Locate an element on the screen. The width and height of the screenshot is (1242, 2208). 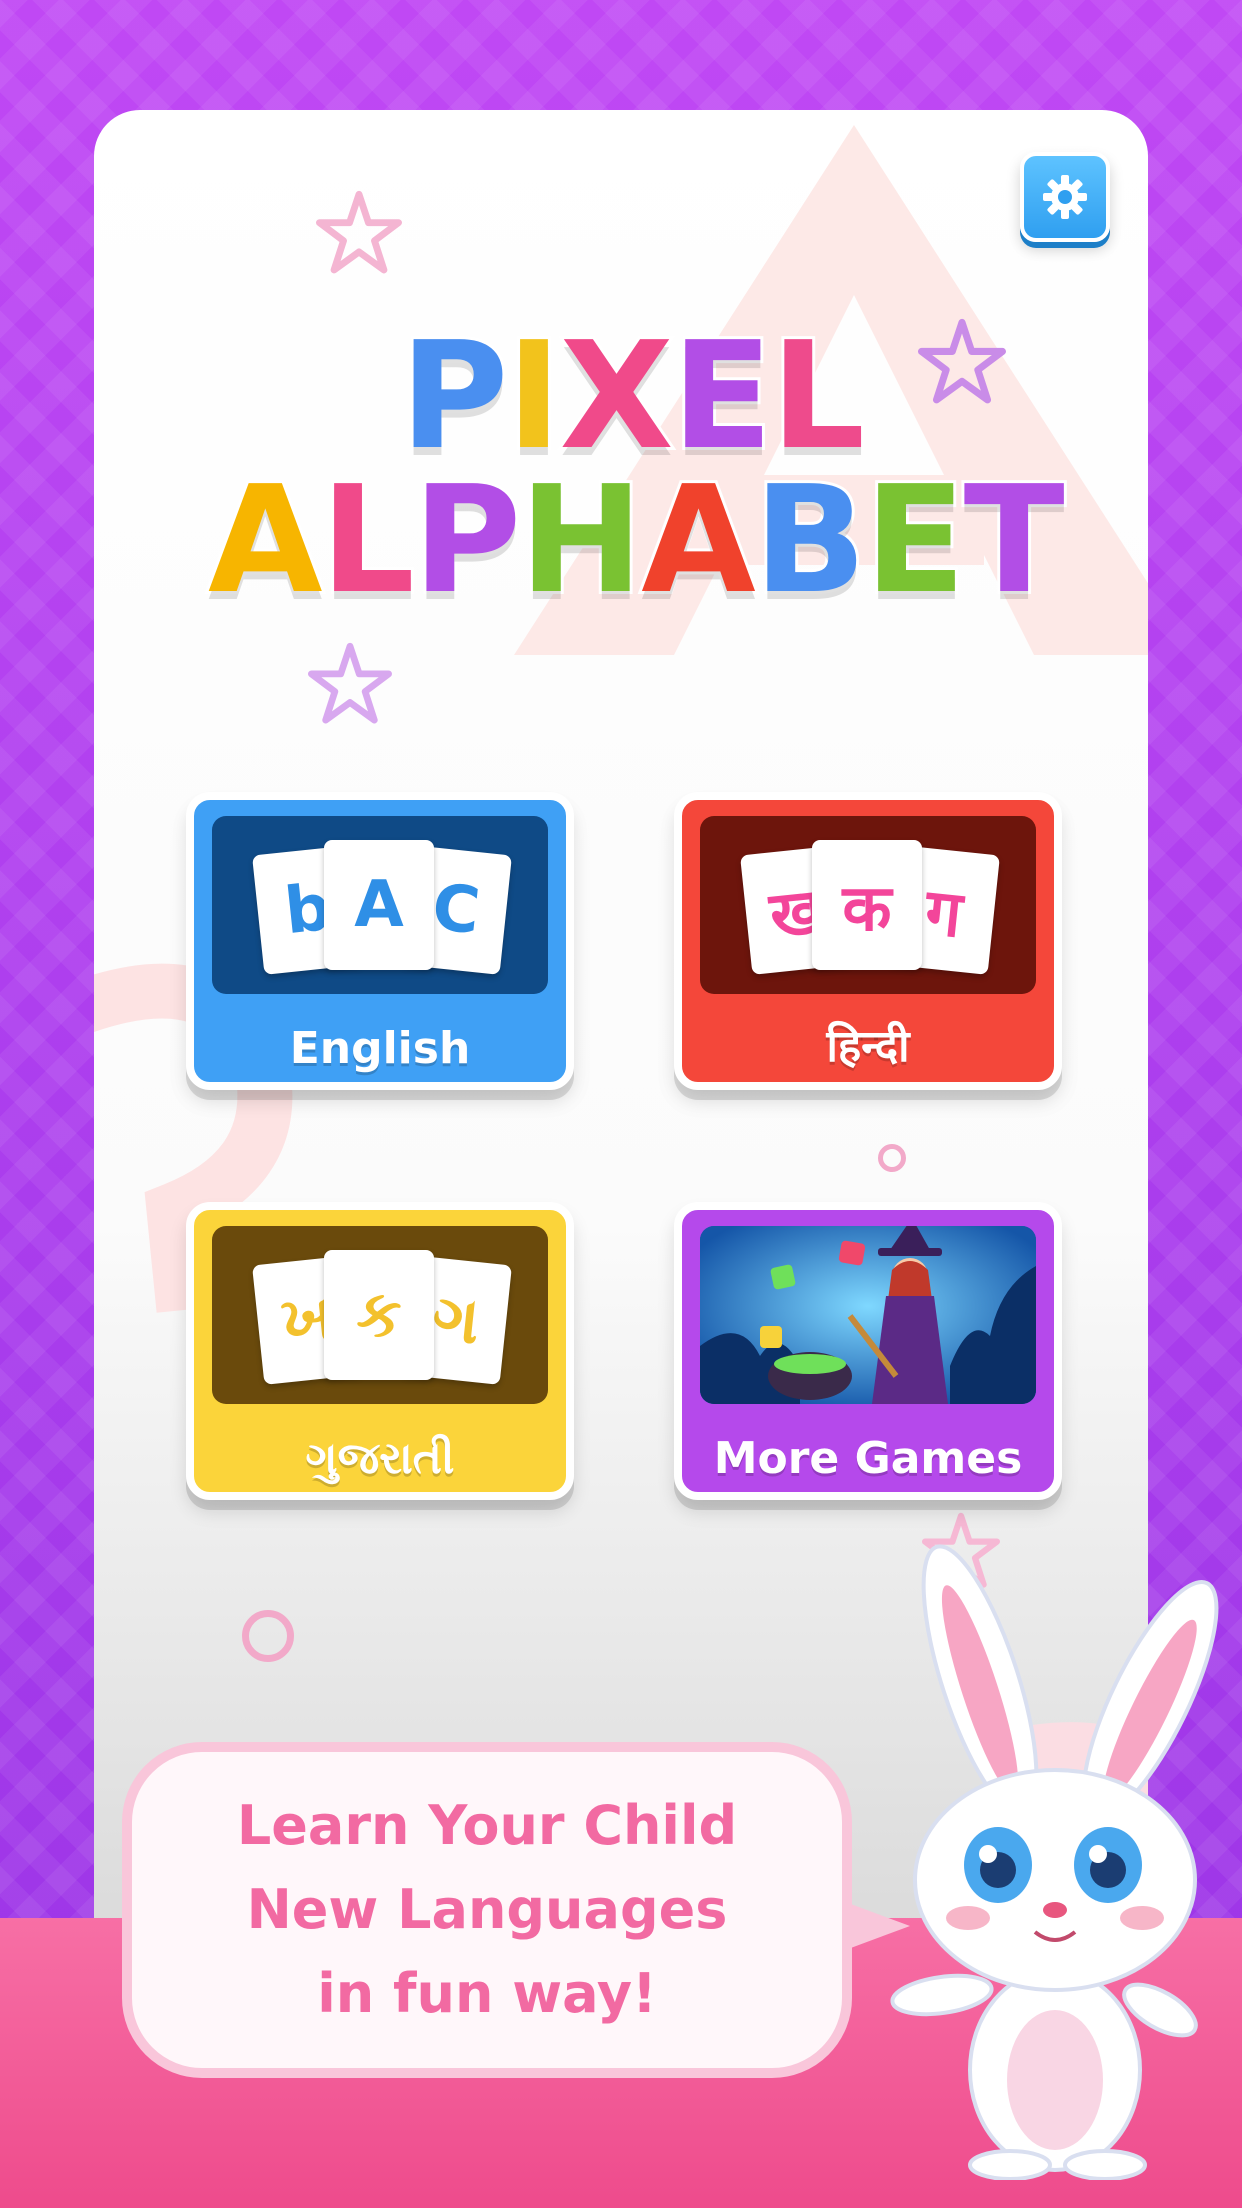
english-language-button: b A C English is located at coordinates (380, 941).